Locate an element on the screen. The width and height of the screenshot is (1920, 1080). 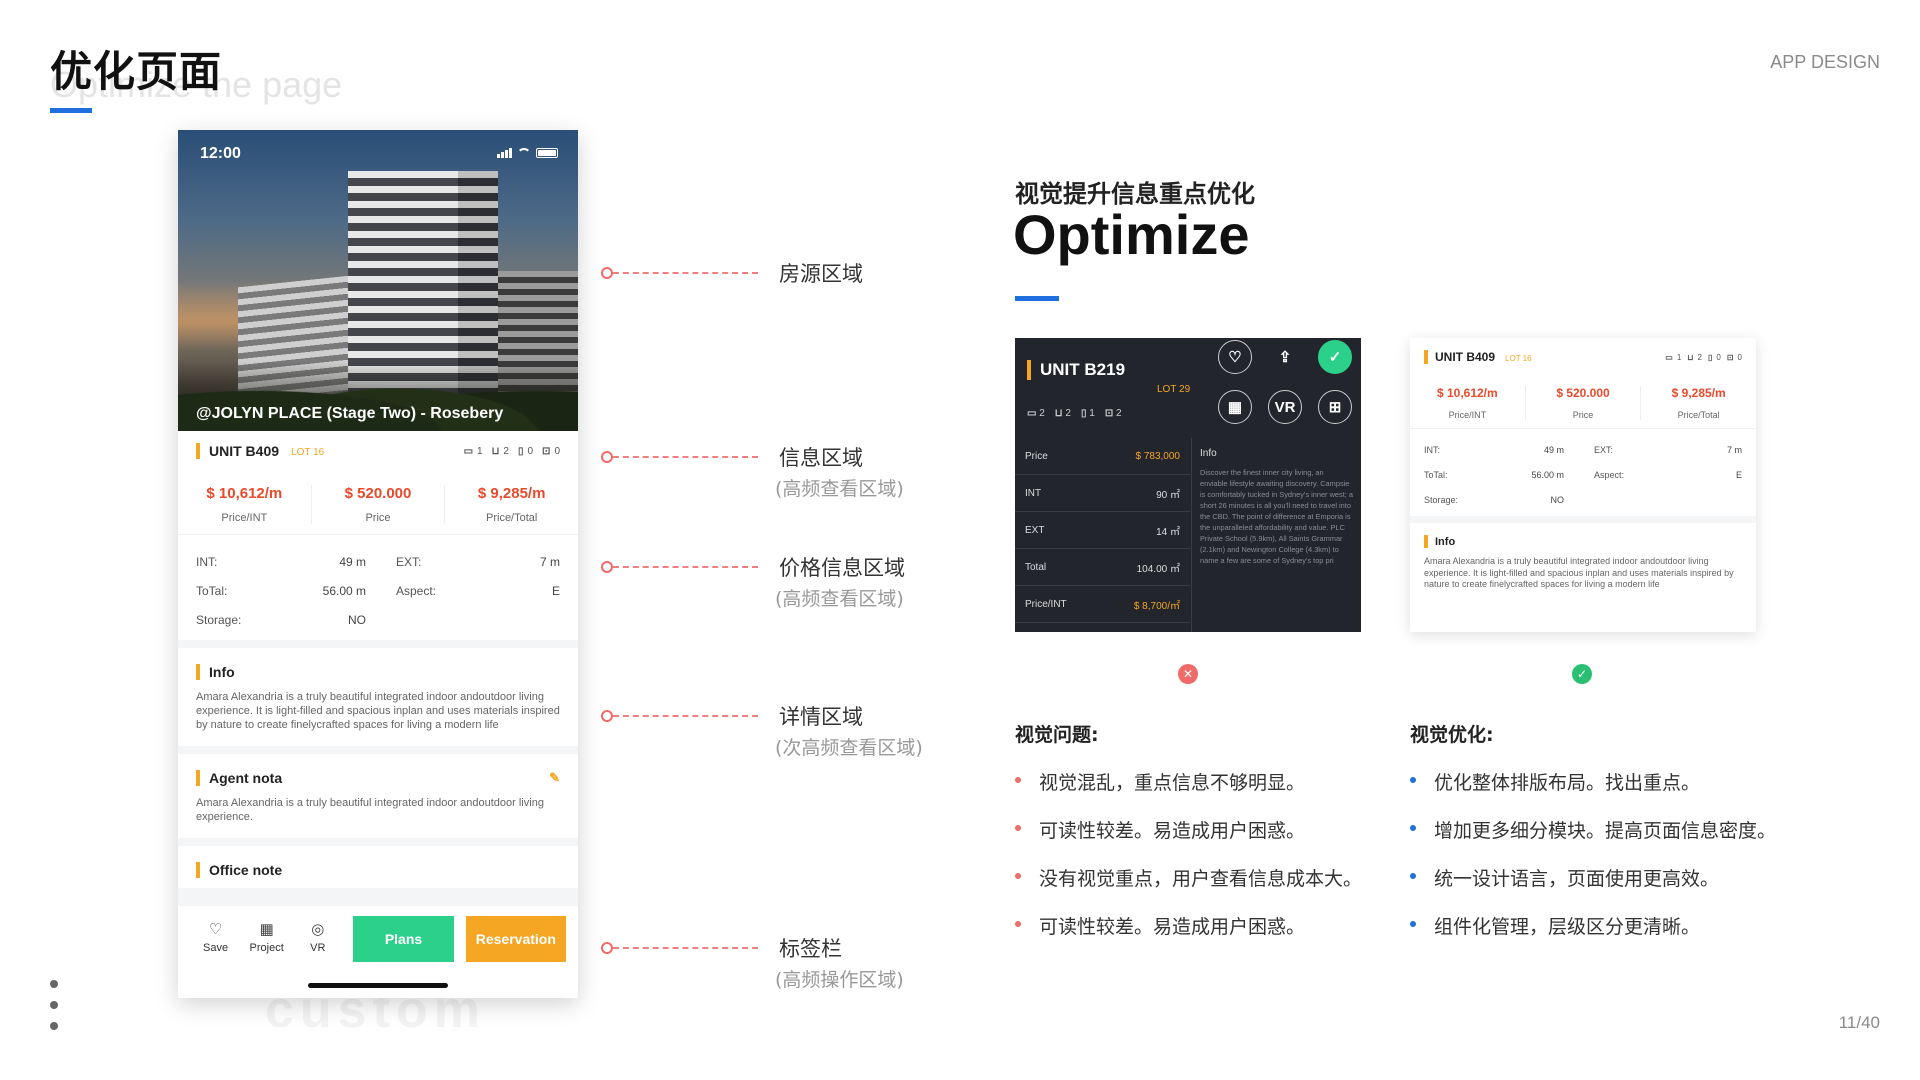
table-row: Total 104.00 ㎡ is located at coordinates (1102, 567).